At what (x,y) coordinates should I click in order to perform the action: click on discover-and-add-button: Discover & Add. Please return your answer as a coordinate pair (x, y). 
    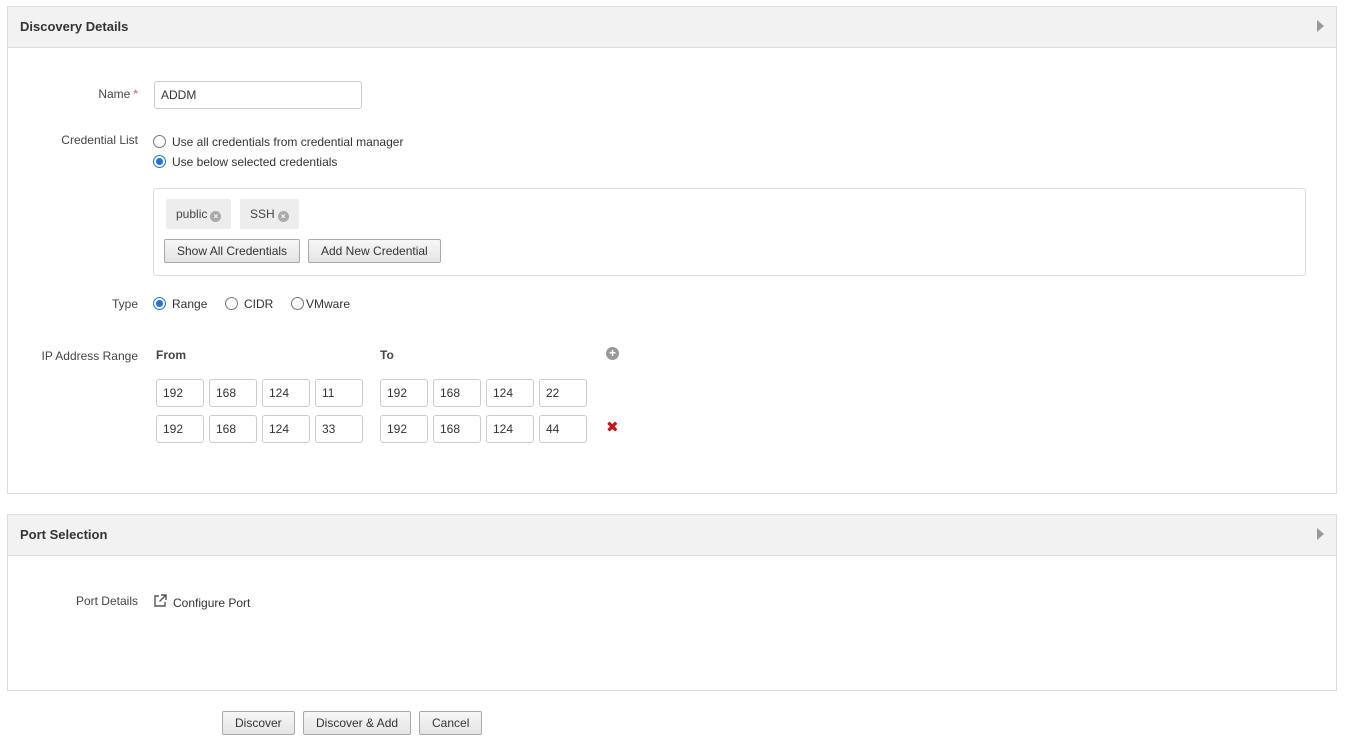
    Looking at the image, I should click on (357, 723).